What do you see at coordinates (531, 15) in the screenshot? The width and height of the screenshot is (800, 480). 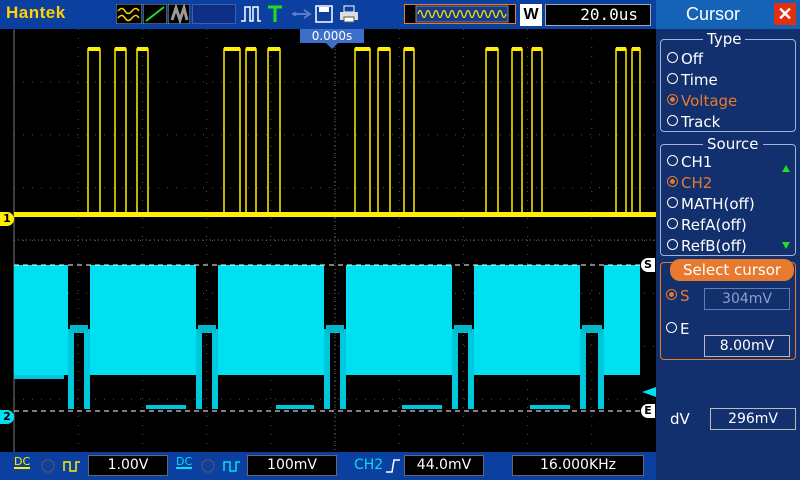 I see `waveform-mode-indicator: W` at bounding box center [531, 15].